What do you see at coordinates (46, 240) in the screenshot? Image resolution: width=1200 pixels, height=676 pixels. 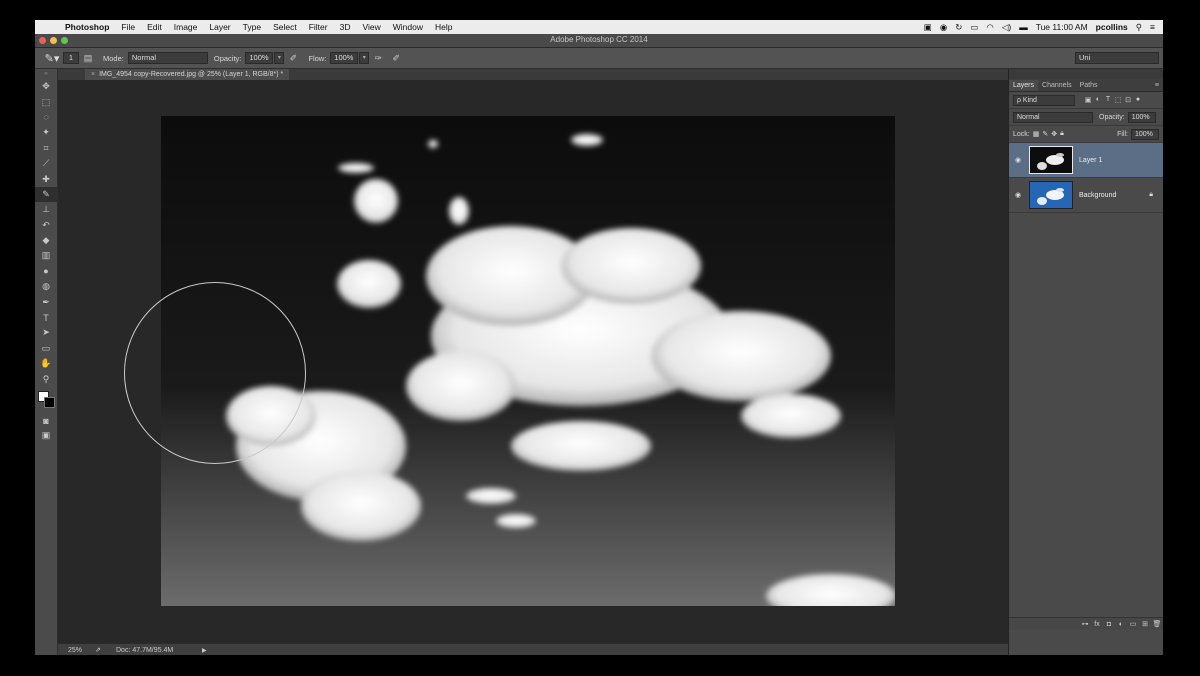 I see `eraser-icon: ◆` at bounding box center [46, 240].